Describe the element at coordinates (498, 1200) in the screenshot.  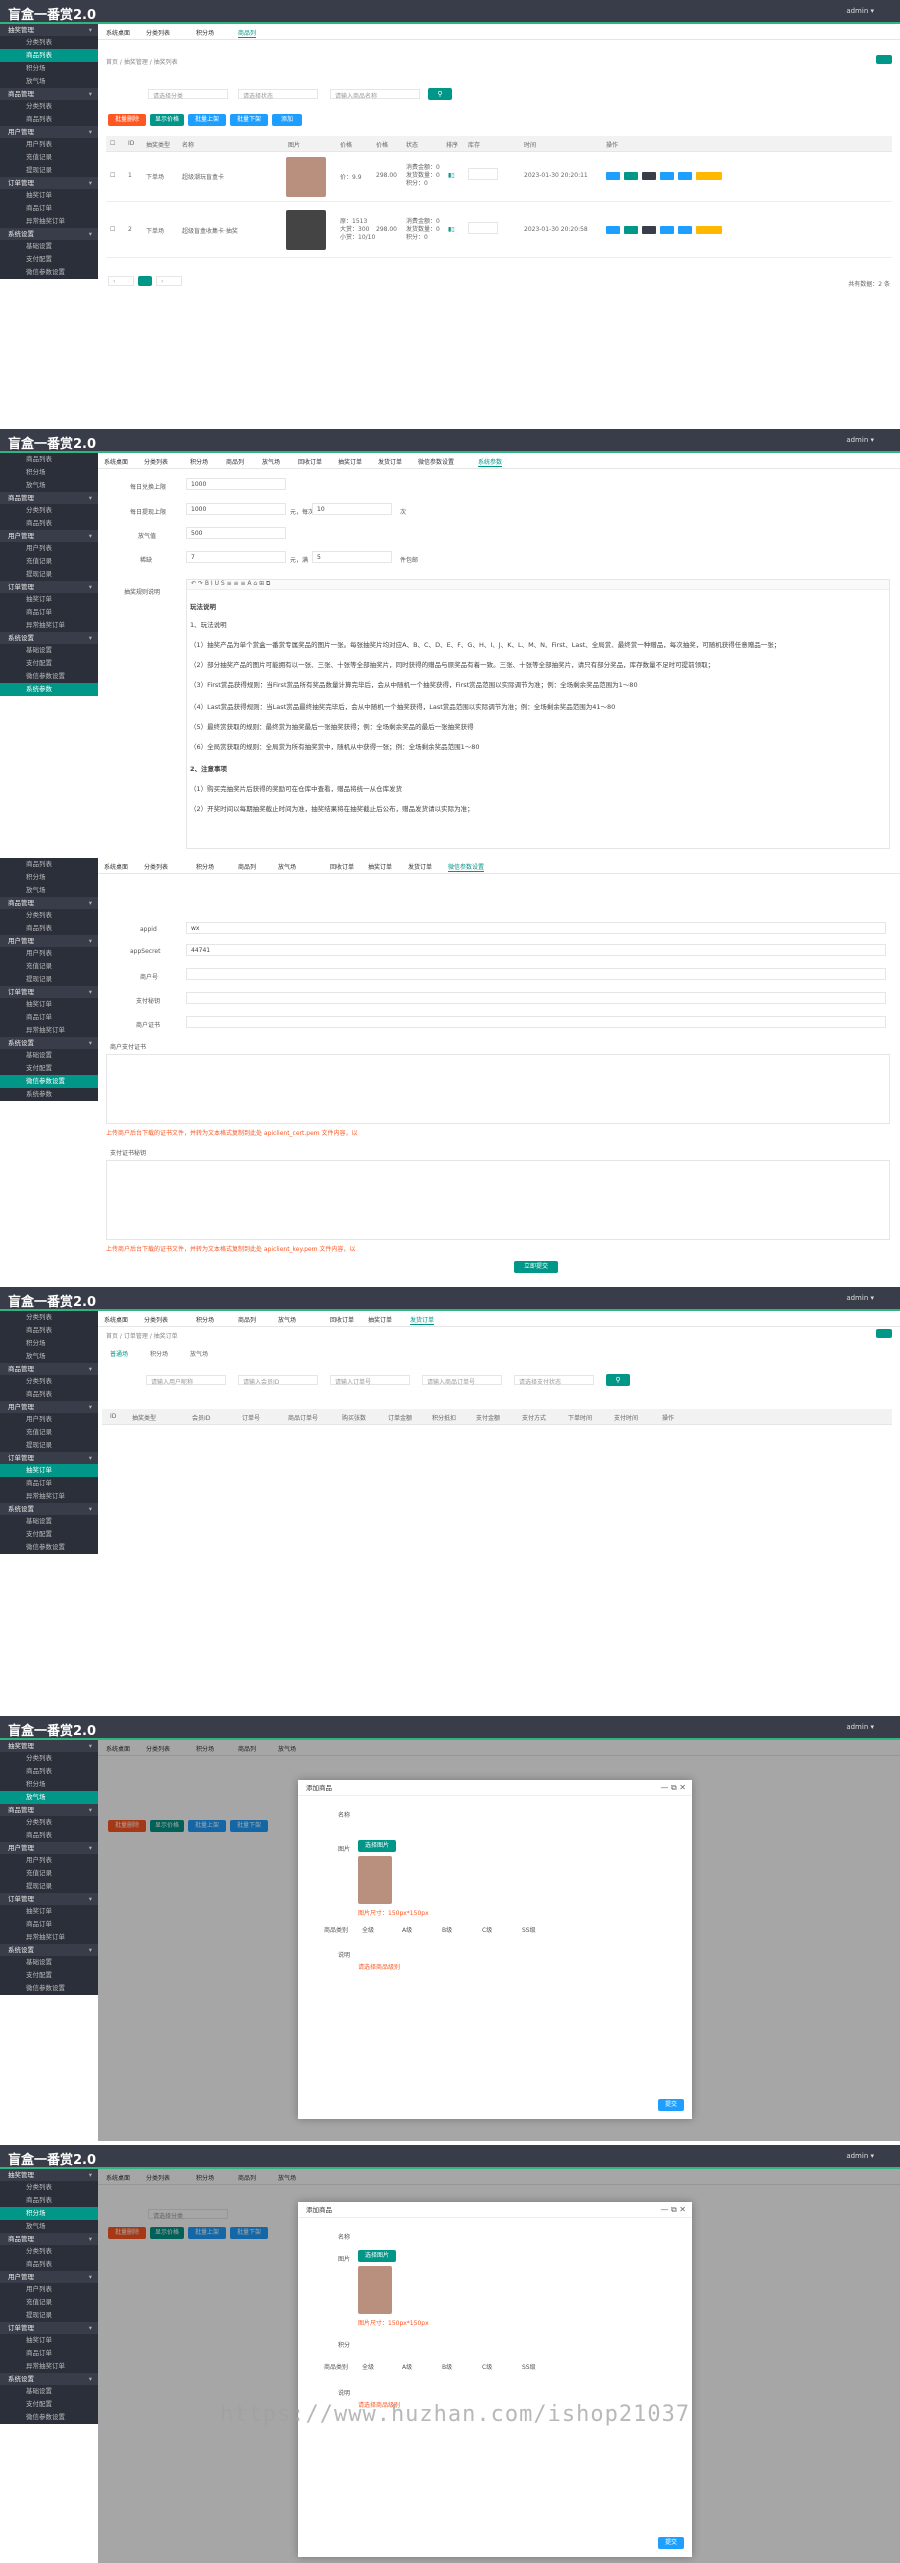
I see `key-textarea` at that location.